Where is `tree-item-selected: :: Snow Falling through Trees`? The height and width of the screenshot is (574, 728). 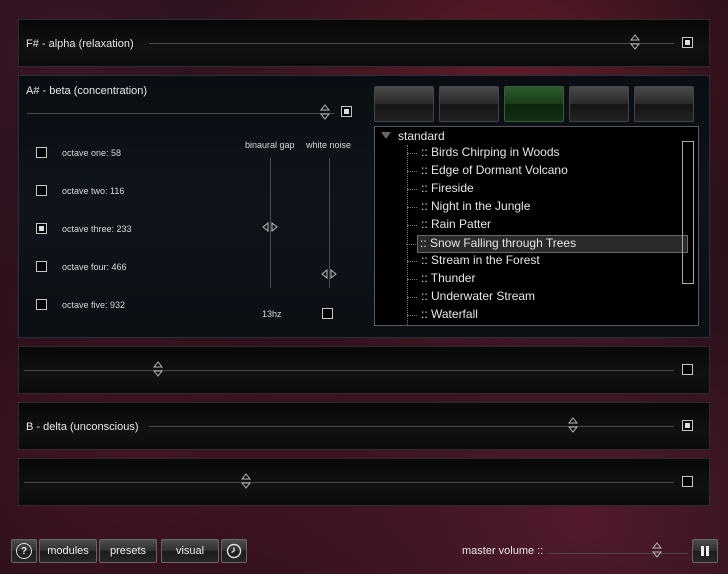
tree-item-selected: :: Snow Falling through Trees is located at coordinates (547, 244).